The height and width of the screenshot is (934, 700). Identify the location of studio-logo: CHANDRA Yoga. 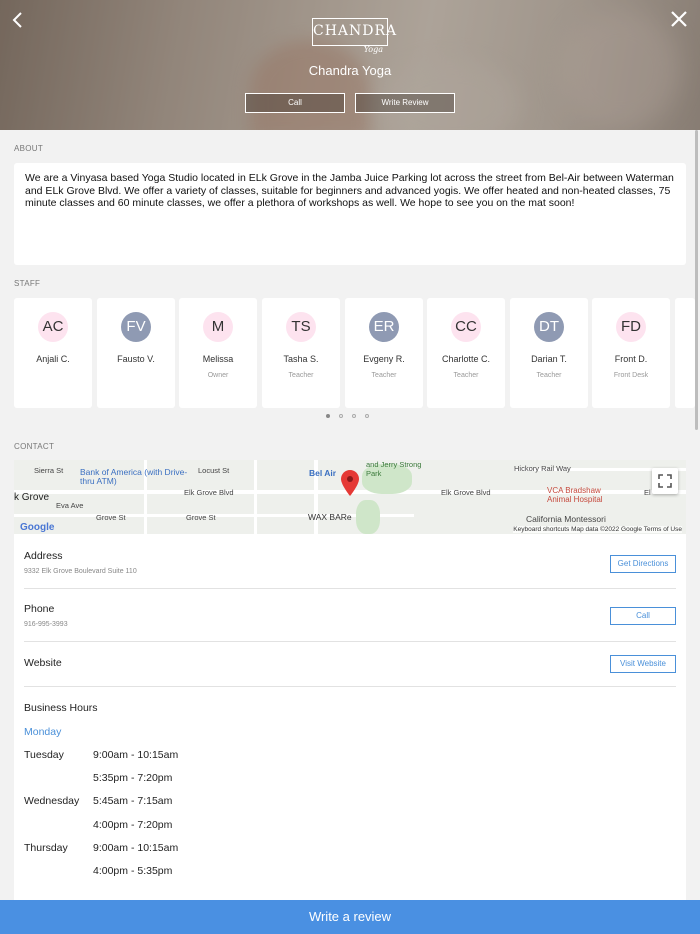
(355, 36).